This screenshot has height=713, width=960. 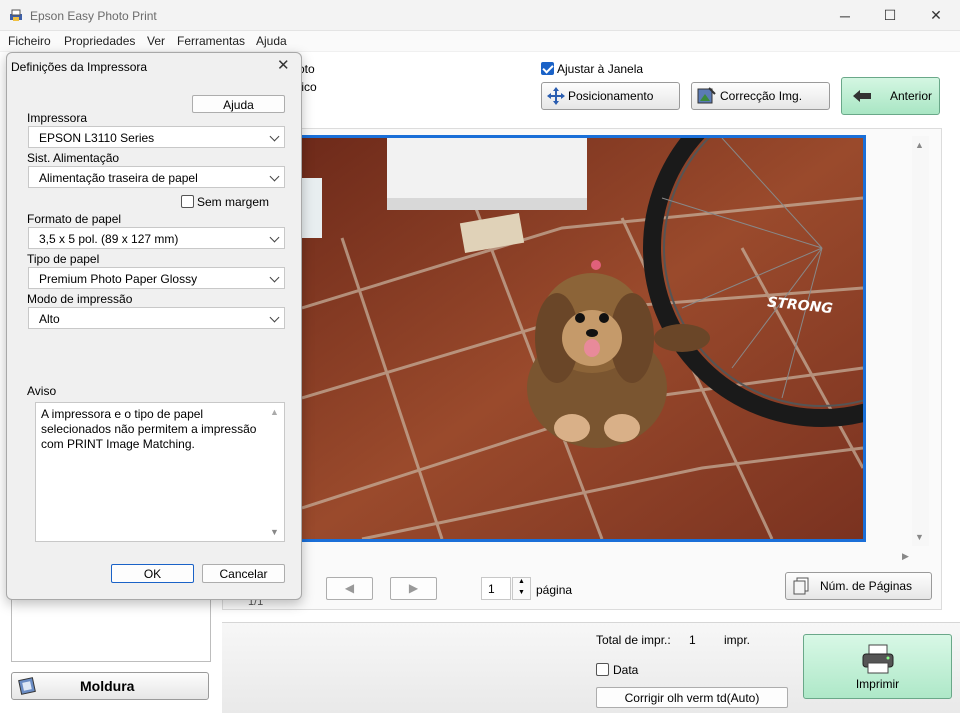 I want to click on menu-ajuda: Ajuda, so click(x=271, y=41).